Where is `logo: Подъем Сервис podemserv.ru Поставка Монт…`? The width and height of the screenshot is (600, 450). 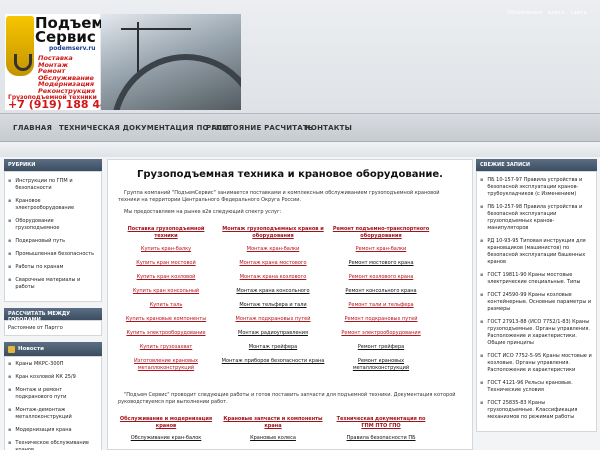
logo: Подъем Сервис podemserv.ru Поставка Монт… is located at coordinates (54, 62).